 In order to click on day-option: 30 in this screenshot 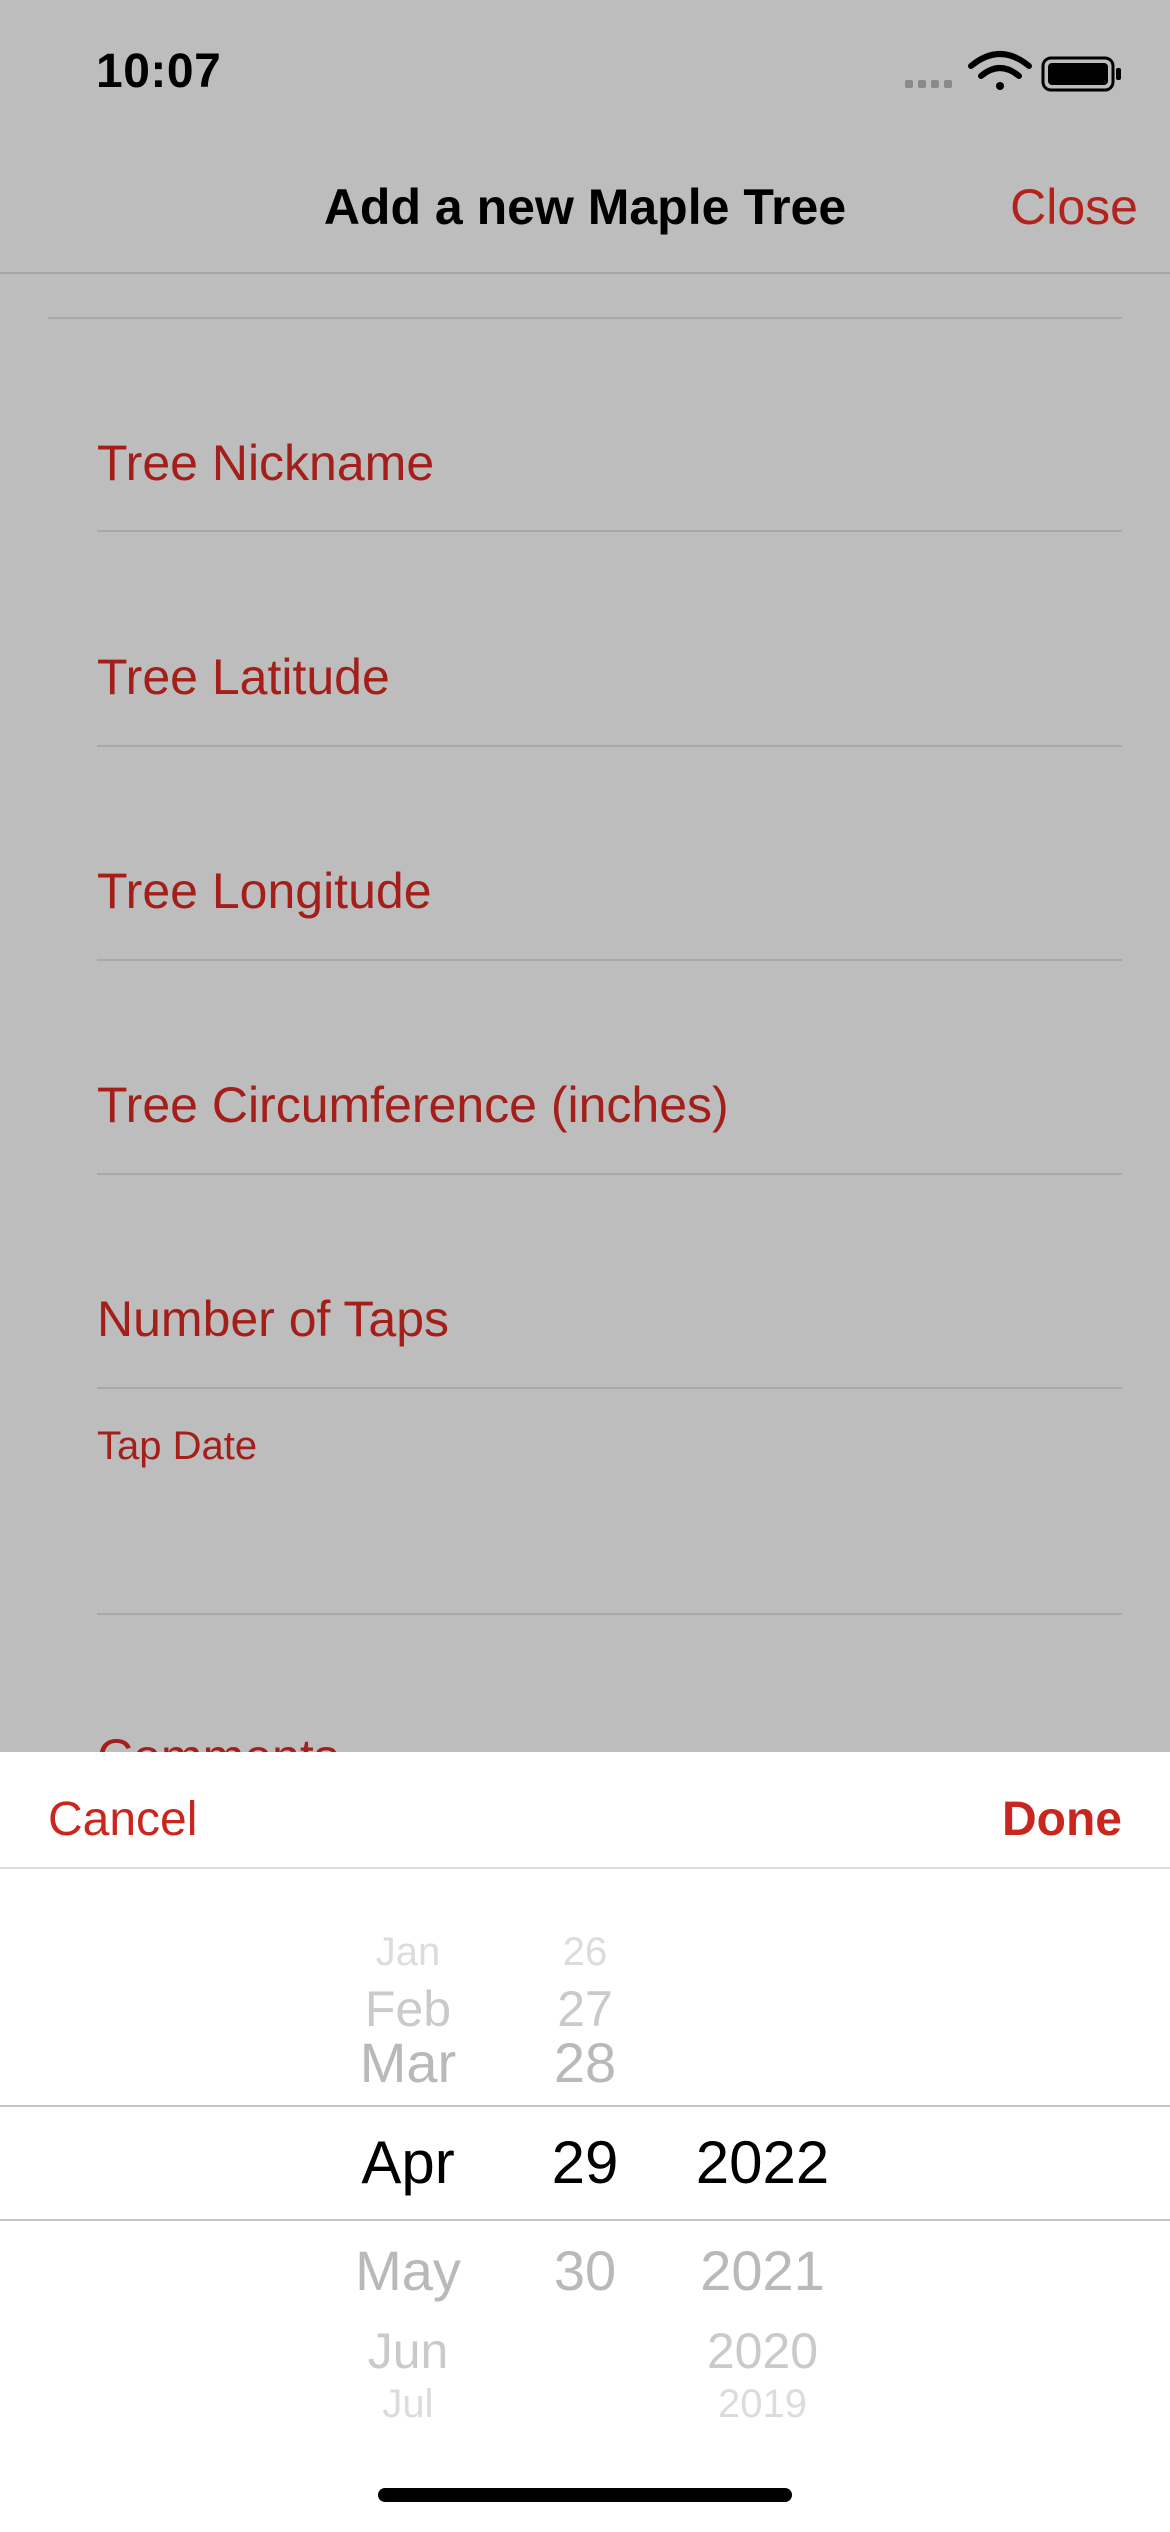, I will do `click(585, 2270)`.